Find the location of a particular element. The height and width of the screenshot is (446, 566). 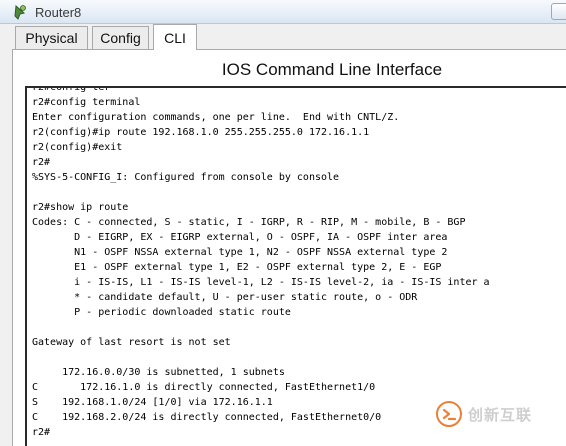

window-title: Router8 is located at coordinates (58, 12).